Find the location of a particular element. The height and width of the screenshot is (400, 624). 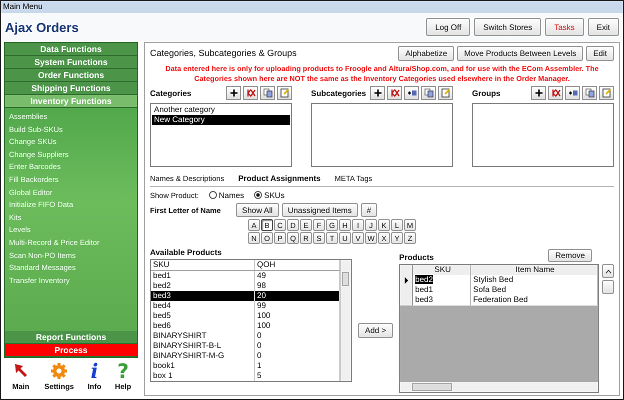

table-row: bed3 20 is located at coordinates (245, 296).